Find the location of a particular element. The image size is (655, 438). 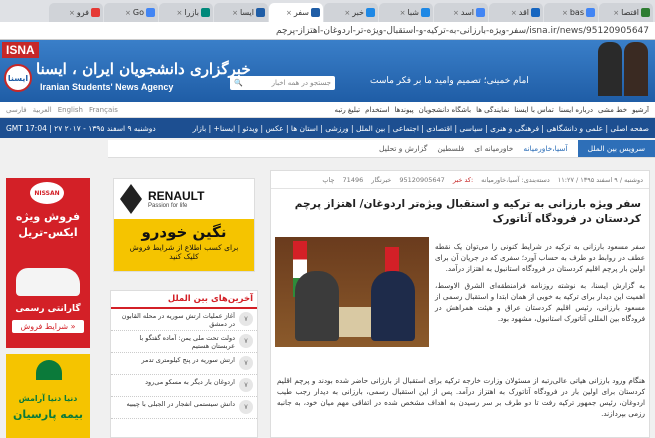

latest-news-item: ۷ ارتش سوریه در پنج کیلومتری تدمر is located at coordinates (184, 364).